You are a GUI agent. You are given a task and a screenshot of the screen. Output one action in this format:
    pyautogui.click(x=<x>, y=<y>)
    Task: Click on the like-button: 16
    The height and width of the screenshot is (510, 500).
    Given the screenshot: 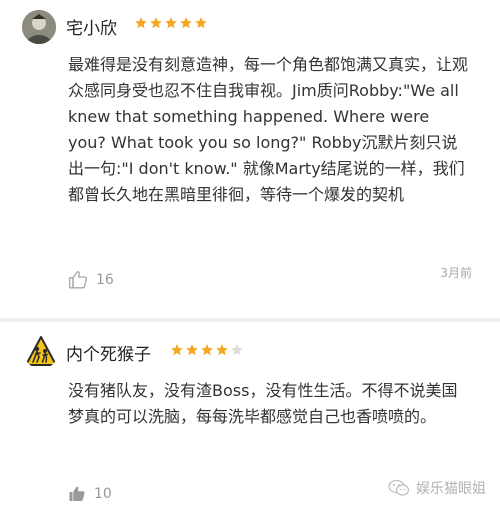 What is the action you would take?
    pyautogui.click(x=91, y=279)
    